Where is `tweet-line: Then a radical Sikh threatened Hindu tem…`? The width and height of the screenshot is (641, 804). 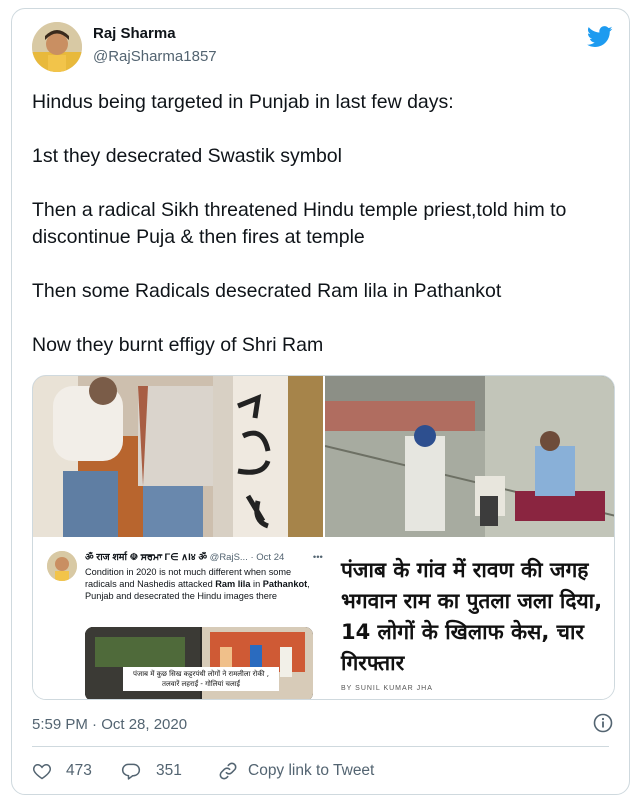 tweet-line: Then a radical Sikh threatened Hindu tem… is located at coordinates (299, 223).